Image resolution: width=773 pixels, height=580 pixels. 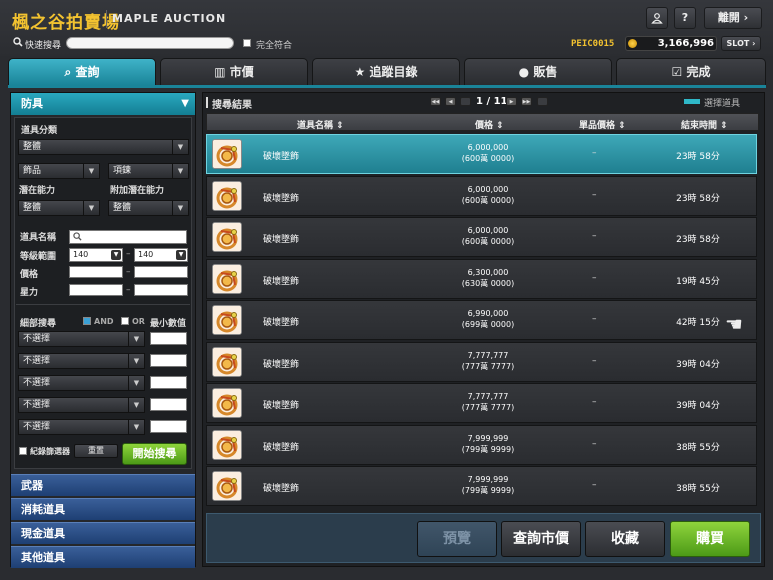 What do you see at coordinates (103, 533) in the screenshot?
I see `category-cash: 現金道具` at bounding box center [103, 533].